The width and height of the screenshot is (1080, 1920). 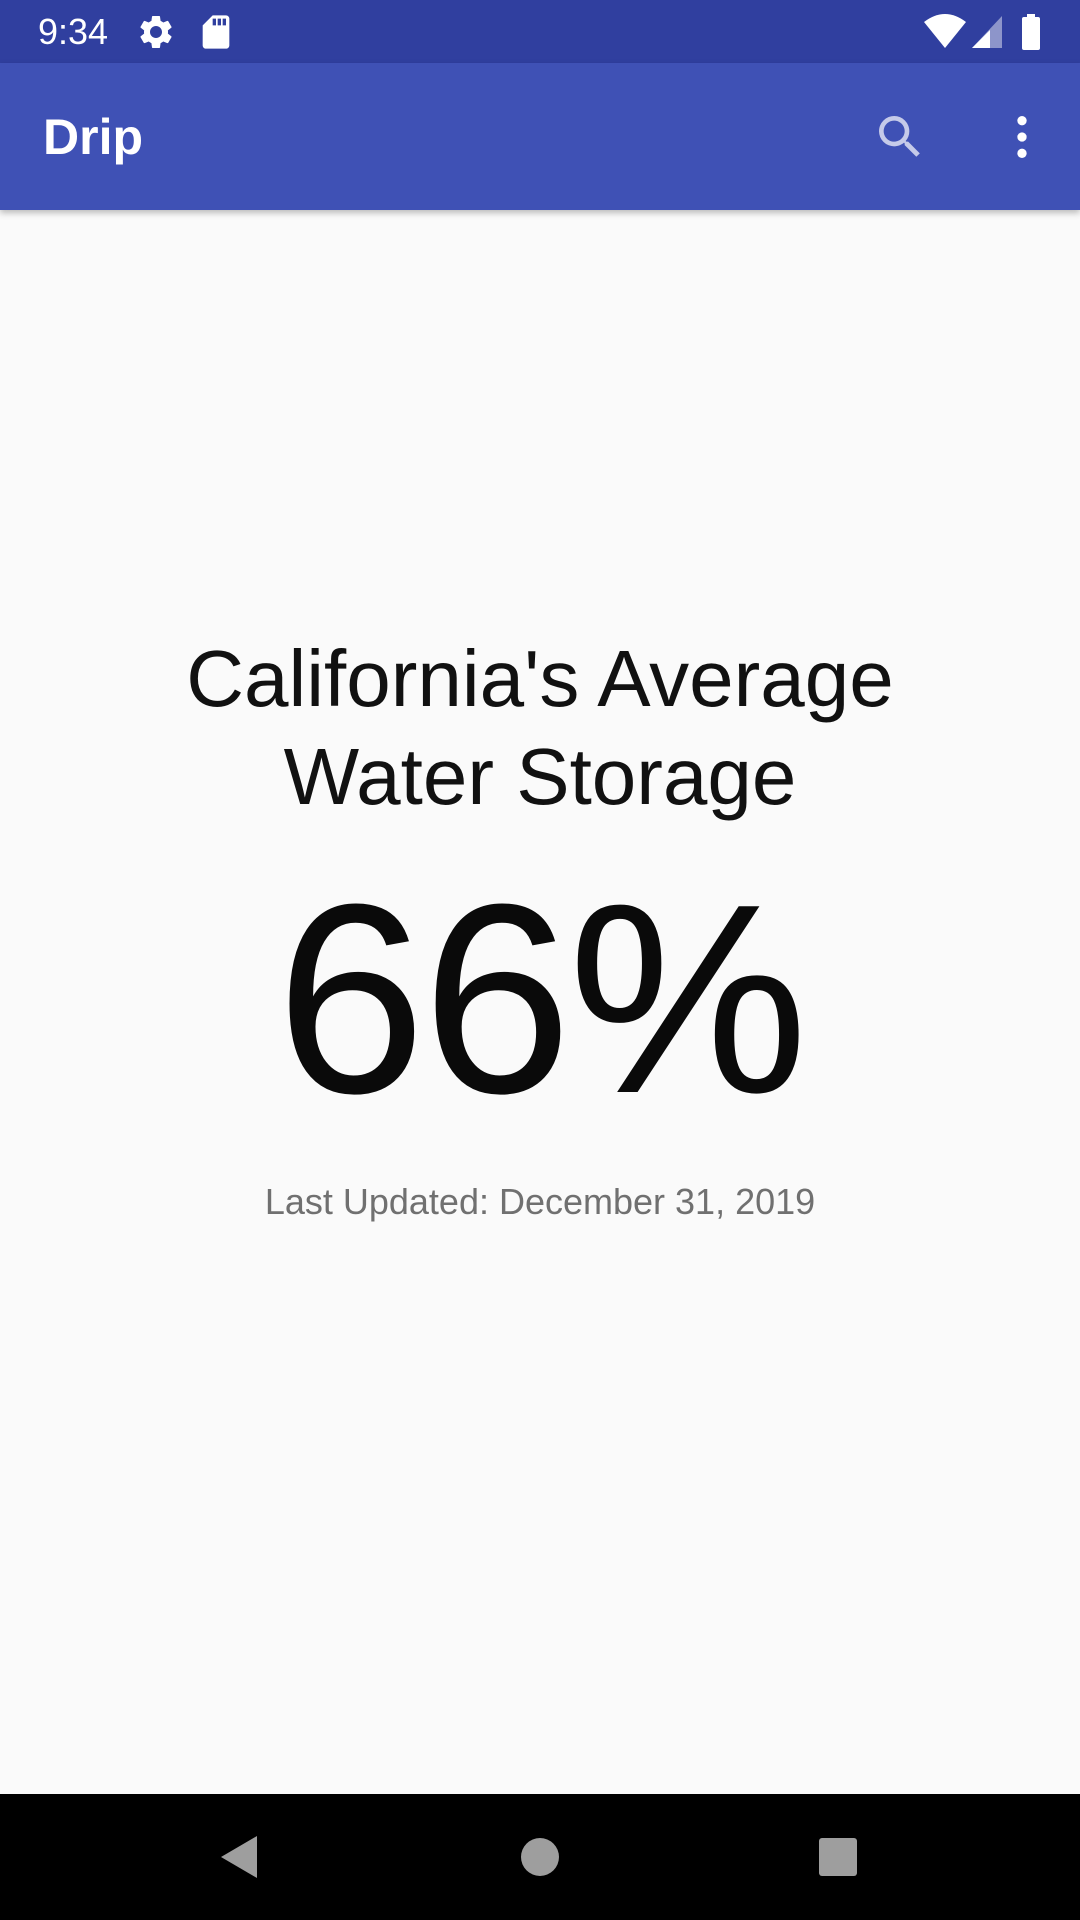 I want to click on last-updated: Last Updated: December 31, 2019, so click(x=540, y=1201).